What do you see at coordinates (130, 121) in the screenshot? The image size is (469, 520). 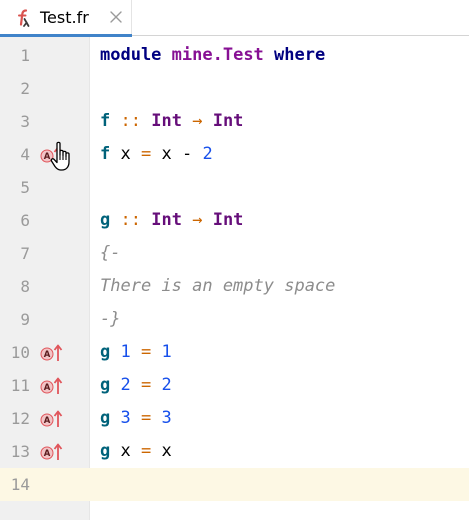 I see `code-token: ::` at bounding box center [130, 121].